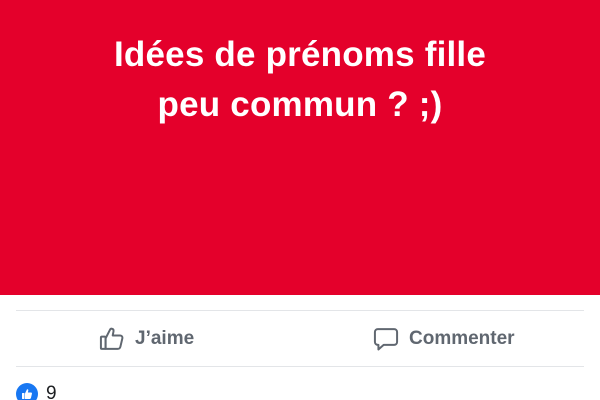 The height and width of the screenshot is (400, 600). I want to click on divider-bottom, so click(300, 366).